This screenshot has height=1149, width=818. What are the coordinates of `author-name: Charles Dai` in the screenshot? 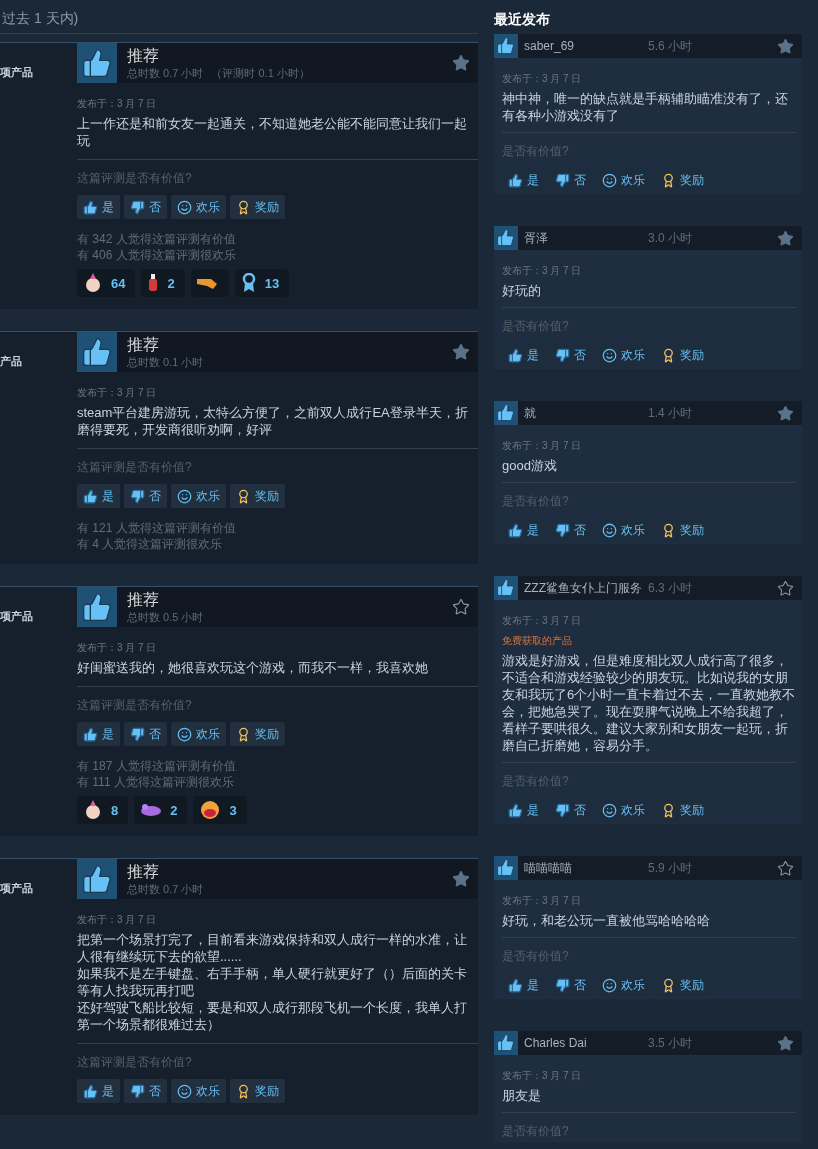 It's located at (586, 1043).